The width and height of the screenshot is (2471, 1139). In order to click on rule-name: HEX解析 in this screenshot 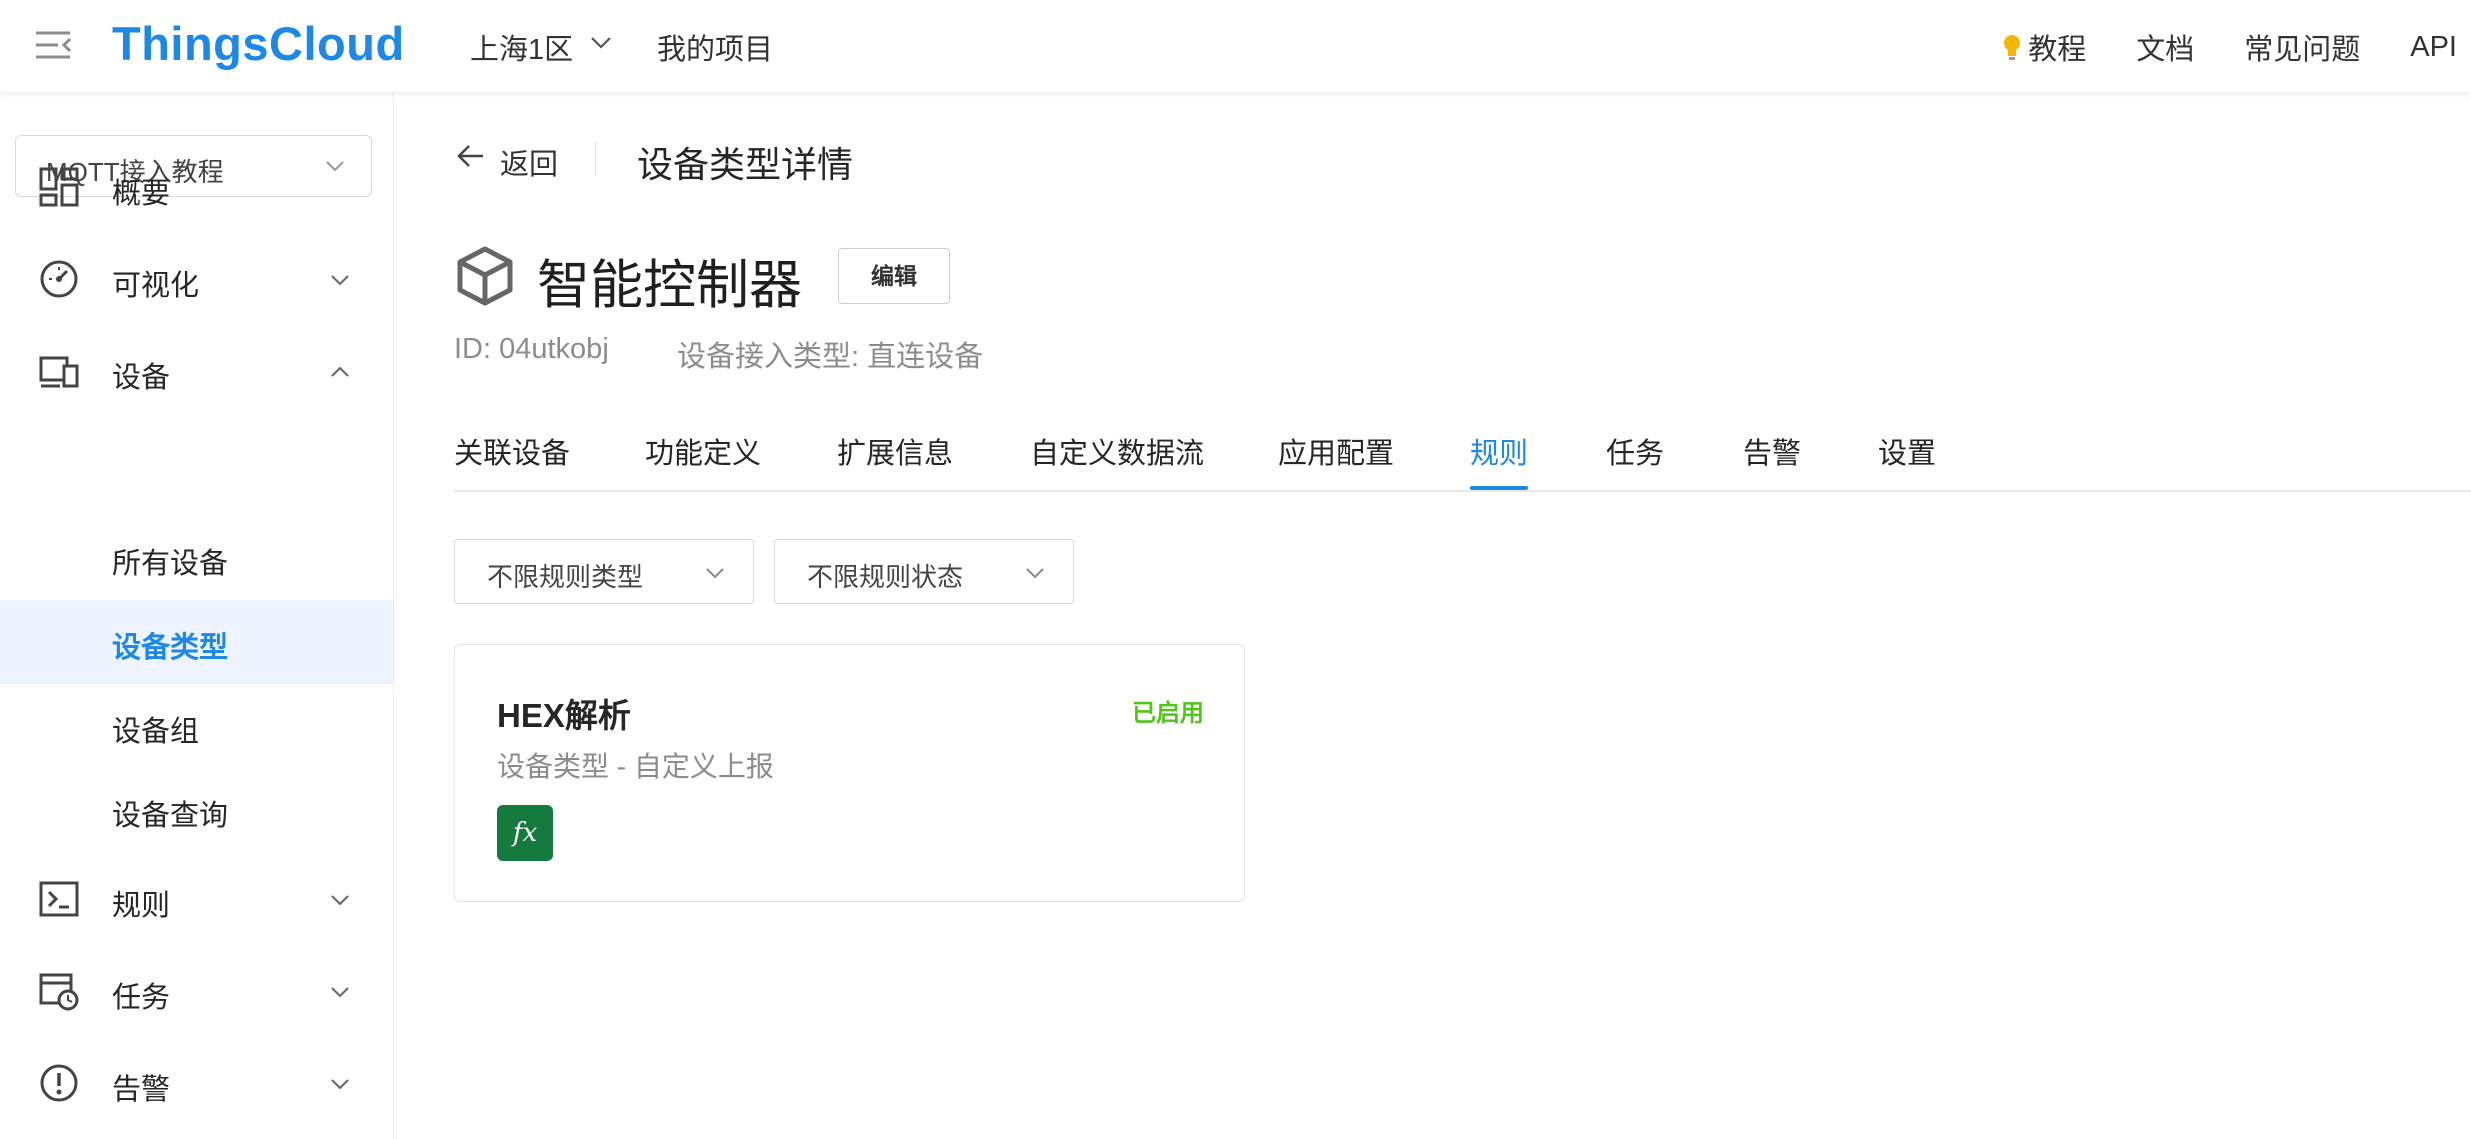, I will do `click(564, 715)`.